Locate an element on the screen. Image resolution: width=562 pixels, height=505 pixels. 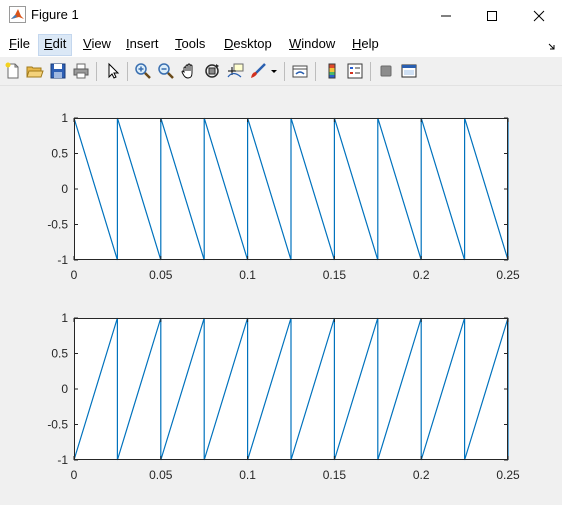
pointer-icon is located at coordinates (114, 70).